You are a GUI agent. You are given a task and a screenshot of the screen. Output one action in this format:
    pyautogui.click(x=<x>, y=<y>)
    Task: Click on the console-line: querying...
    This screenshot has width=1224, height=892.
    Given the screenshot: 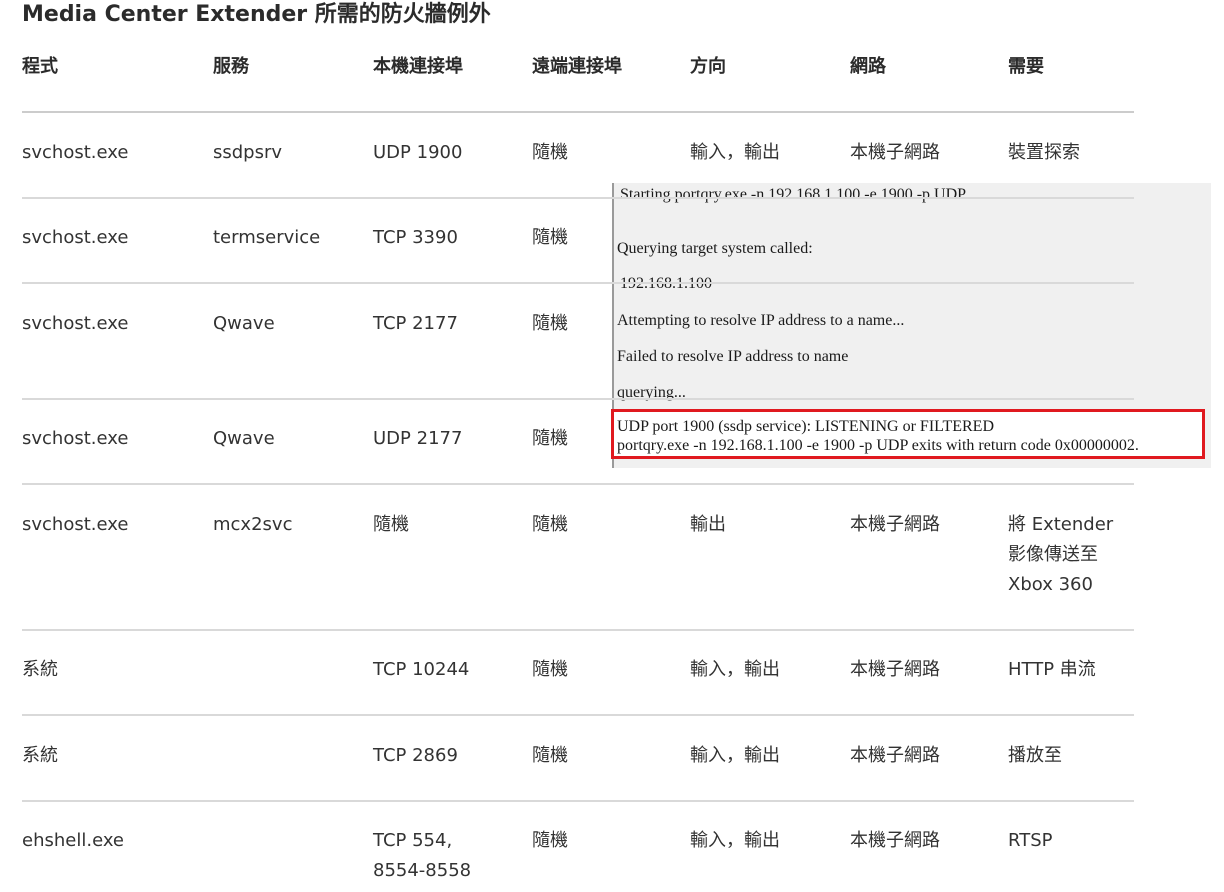 What is the action you would take?
    pyautogui.click(x=651, y=392)
    